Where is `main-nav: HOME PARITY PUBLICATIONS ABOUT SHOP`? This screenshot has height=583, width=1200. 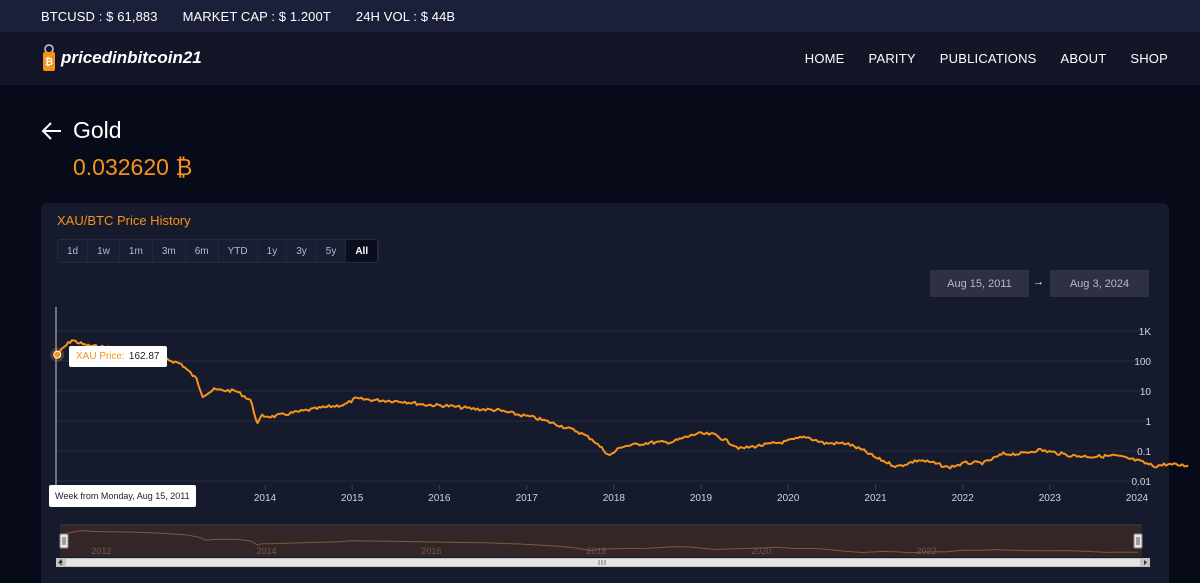 main-nav: HOME PARITY PUBLICATIONS ABOUT SHOP is located at coordinates (974, 58).